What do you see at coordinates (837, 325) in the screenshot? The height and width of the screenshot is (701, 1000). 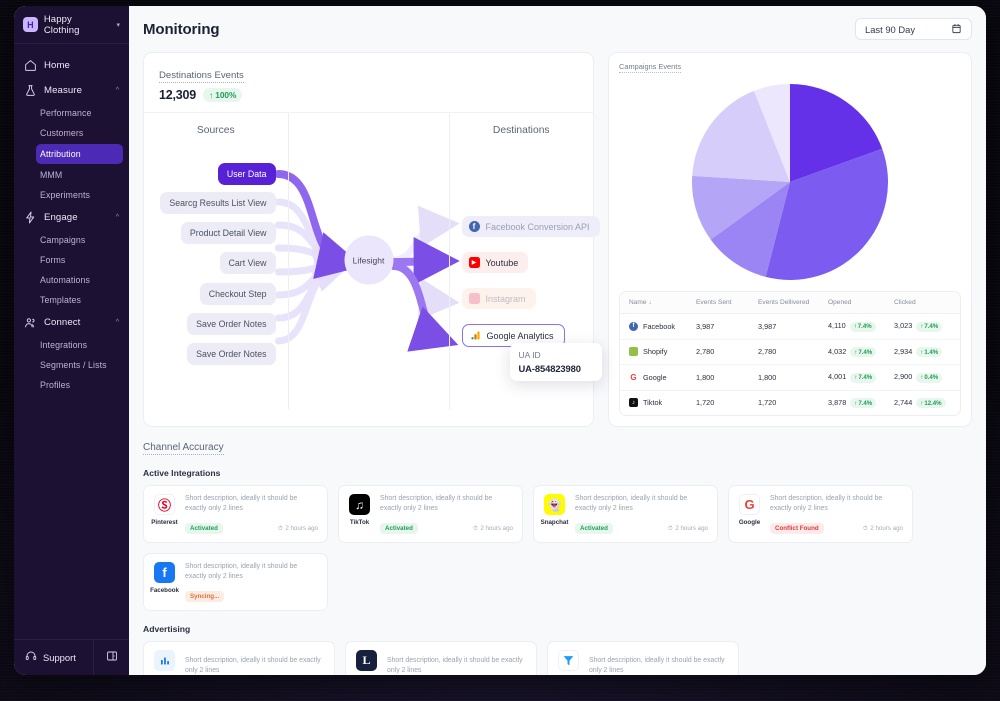 I see `cell-opened: 4,110` at bounding box center [837, 325].